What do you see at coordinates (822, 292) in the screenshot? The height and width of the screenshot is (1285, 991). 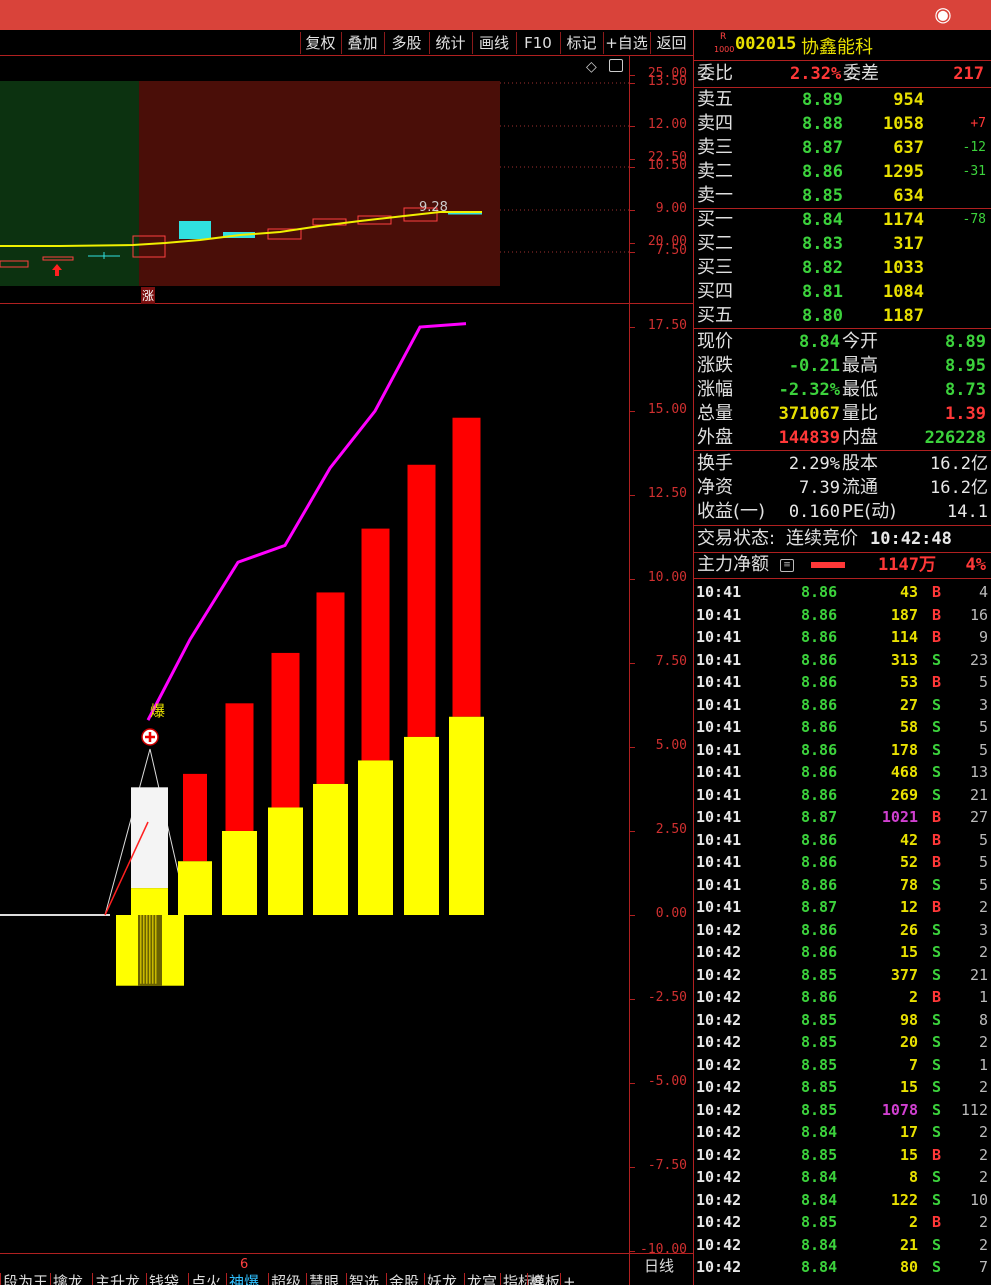 I see `orderbook-price: 8.81` at bounding box center [822, 292].